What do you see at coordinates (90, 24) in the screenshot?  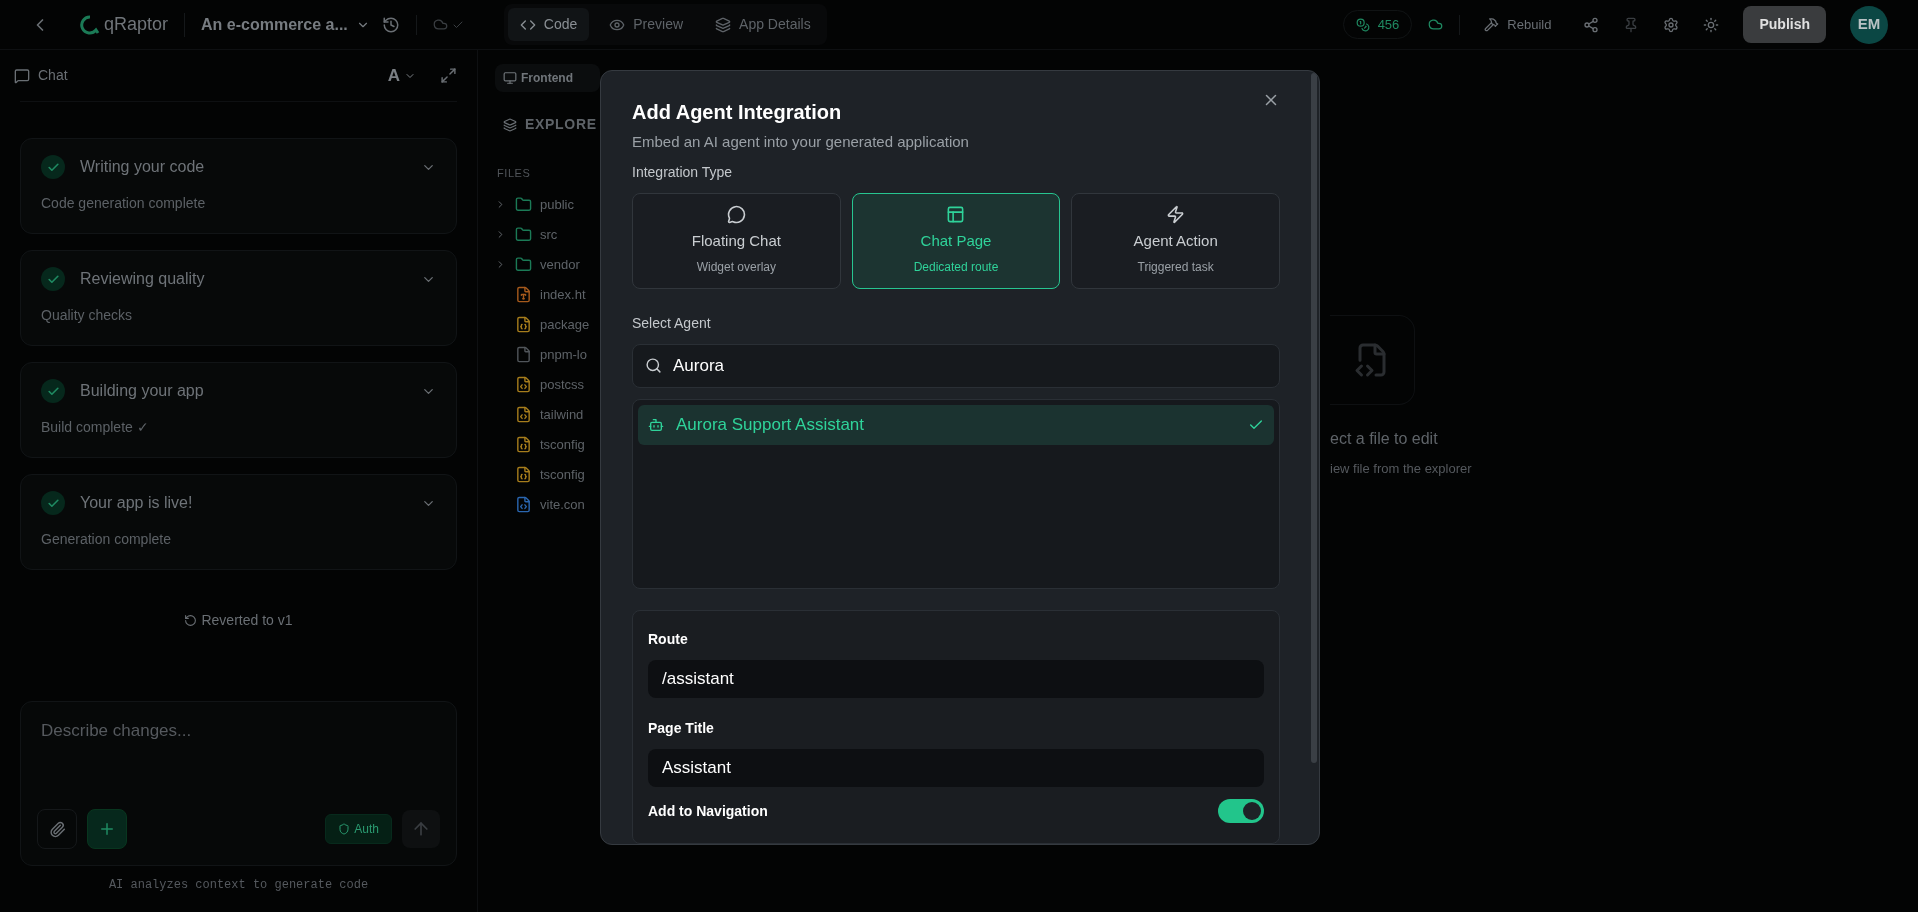 I see `logo-icon` at bounding box center [90, 24].